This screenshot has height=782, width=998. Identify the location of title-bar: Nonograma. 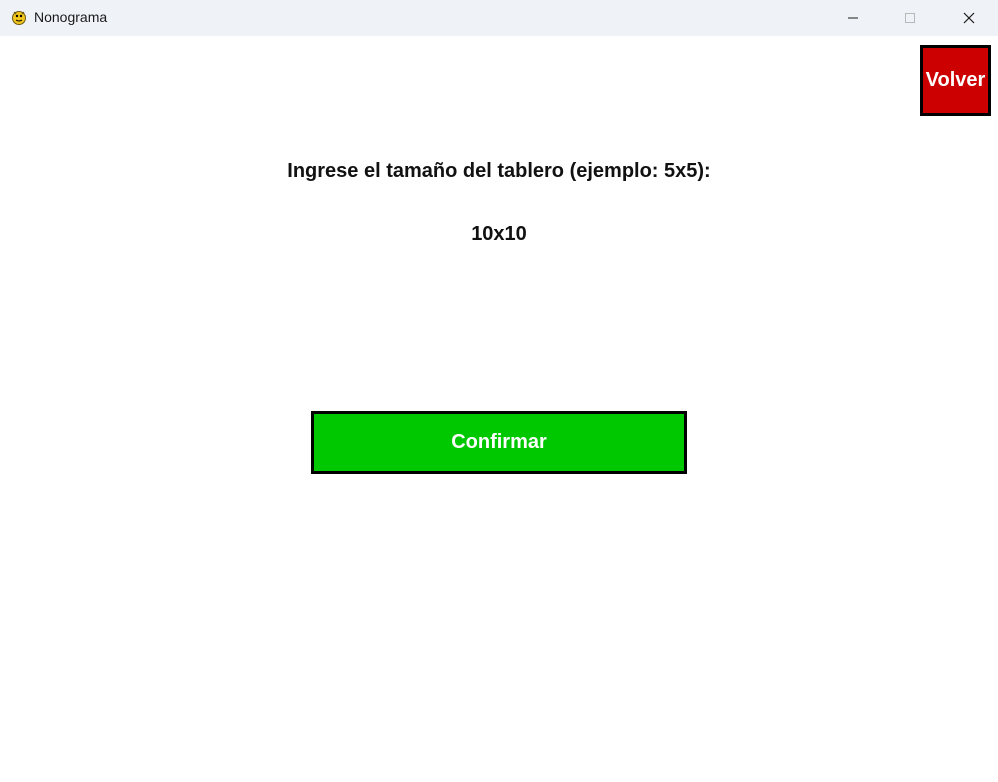
(499, 18).